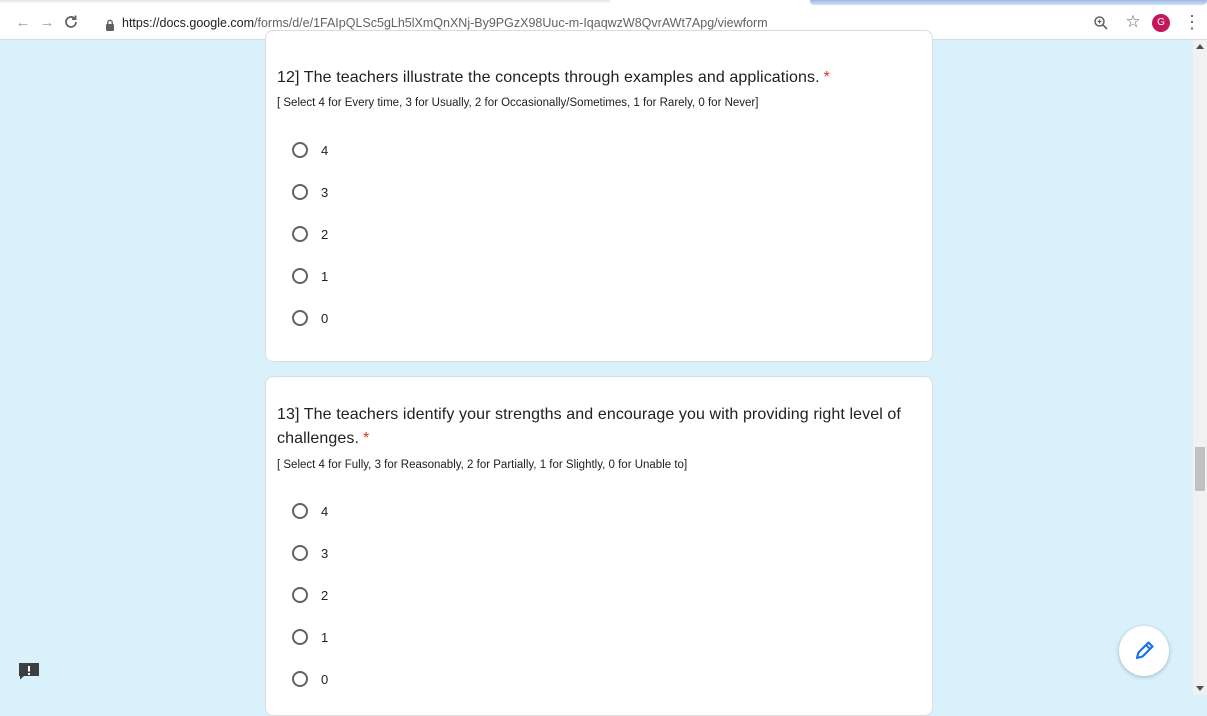 Image resolution: width=1207 pixels, height=716 pixels. I want to click on edit-response-button, so click(1144, 651).